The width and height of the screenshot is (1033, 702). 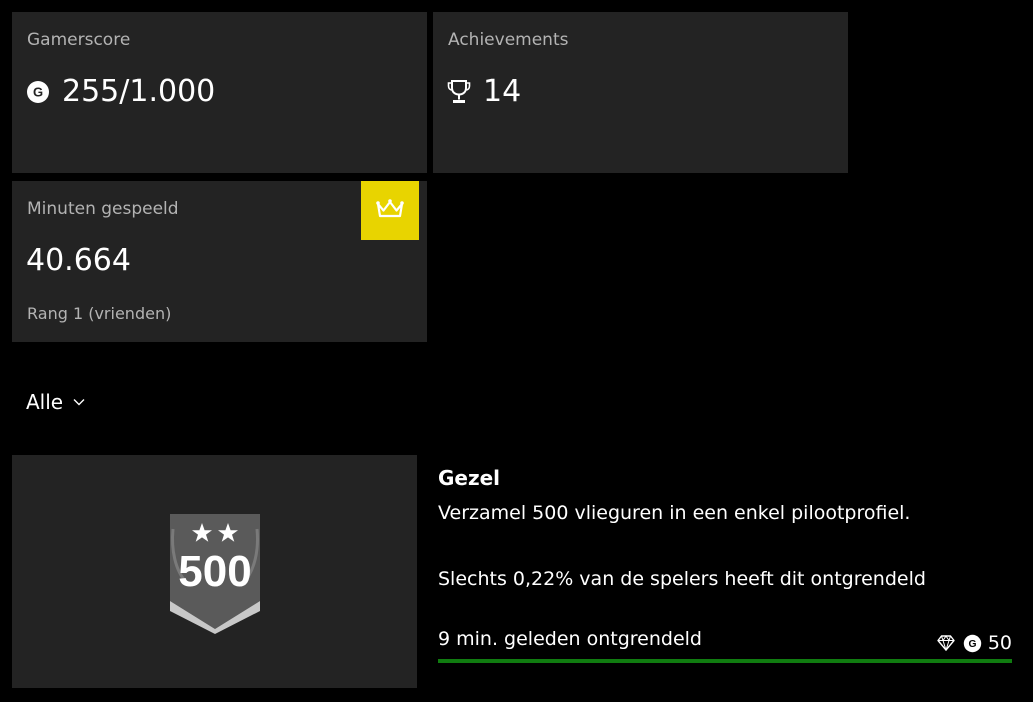 I want to click on chevron-down-icon, so click(x=79, y=402).